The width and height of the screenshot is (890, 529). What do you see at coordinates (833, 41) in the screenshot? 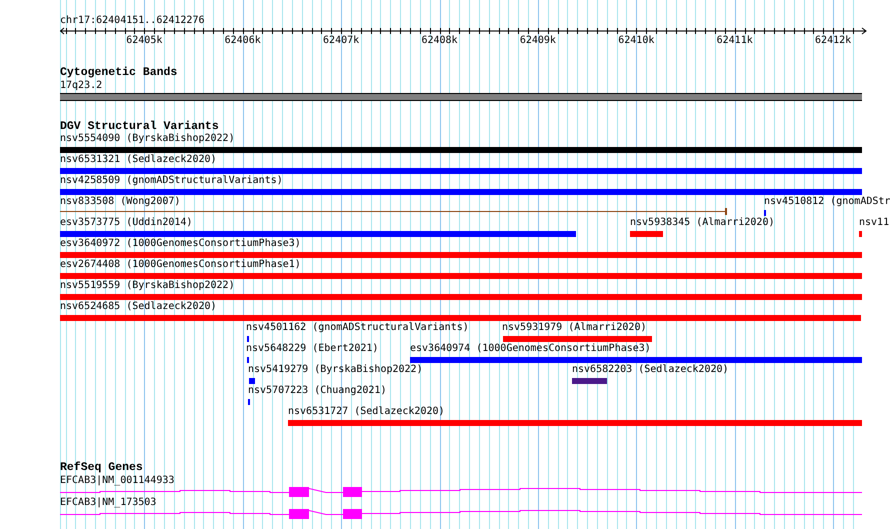
I see `tick-label: 62412k` at bounding box center [833, 41].